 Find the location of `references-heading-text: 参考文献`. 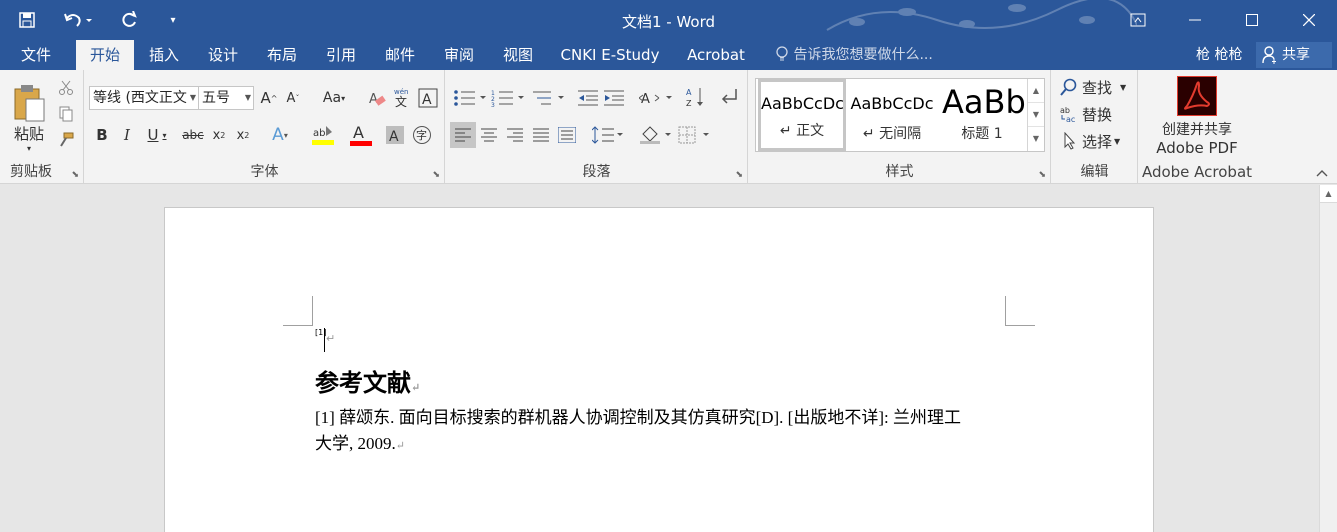

references-heading-text: 参考文献 is located at coordinates (363, 382).